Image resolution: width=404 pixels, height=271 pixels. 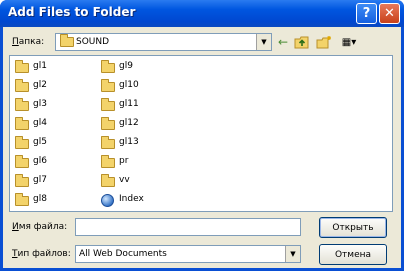 I want to click on file-list-item: Index, so click(x=139, y=200).